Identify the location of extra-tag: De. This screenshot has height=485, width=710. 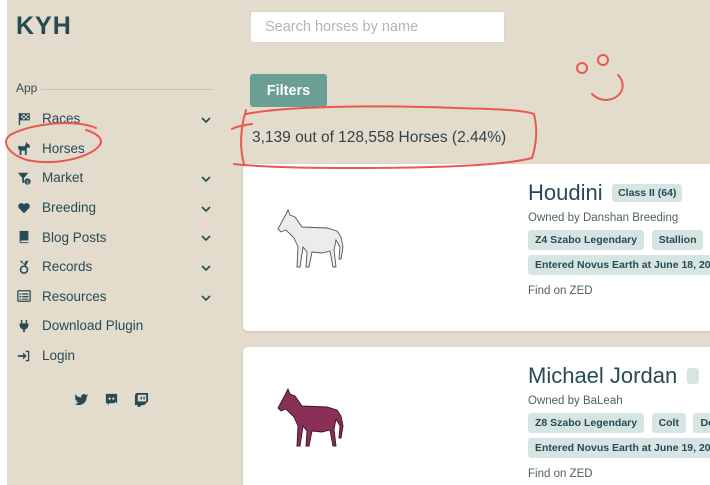
(701, 423).